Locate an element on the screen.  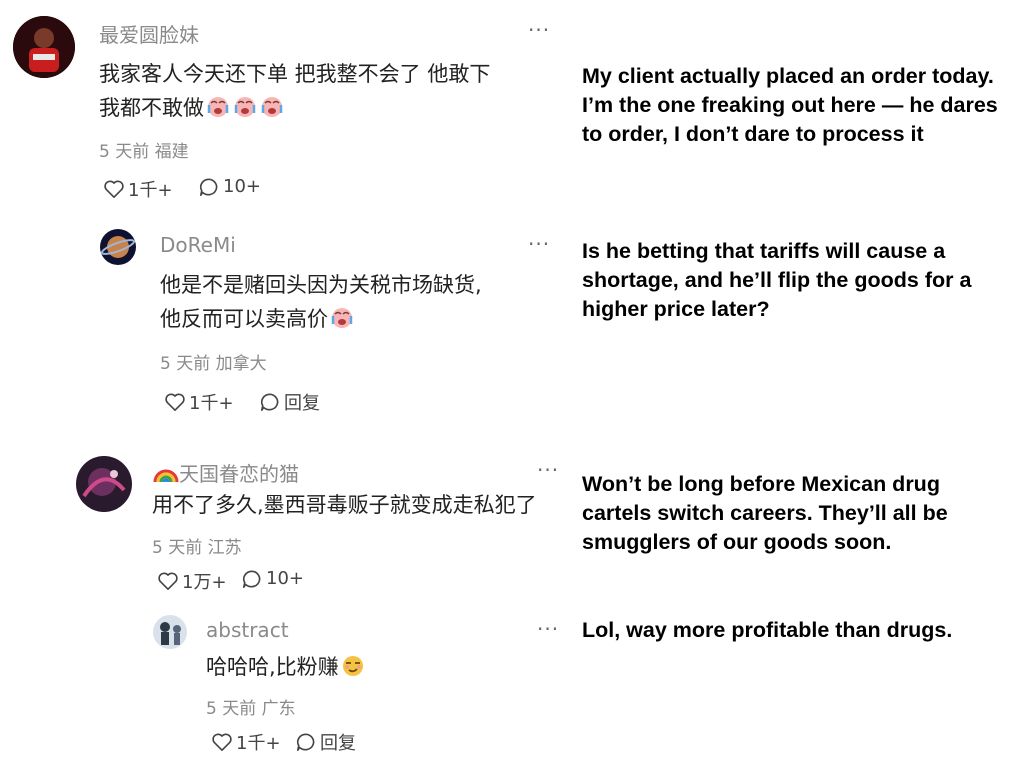
comment-text-line: 他是不是赌回头因为关税市场缺货, is located at coordinates (321, 285).